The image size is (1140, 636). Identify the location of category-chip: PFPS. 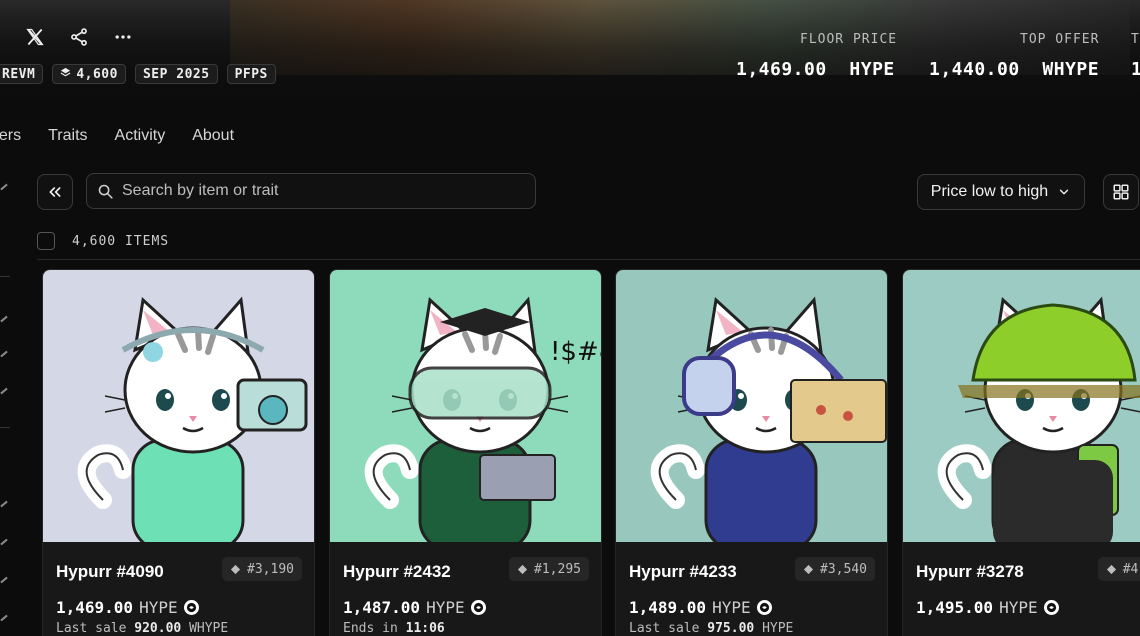
(251, 74).